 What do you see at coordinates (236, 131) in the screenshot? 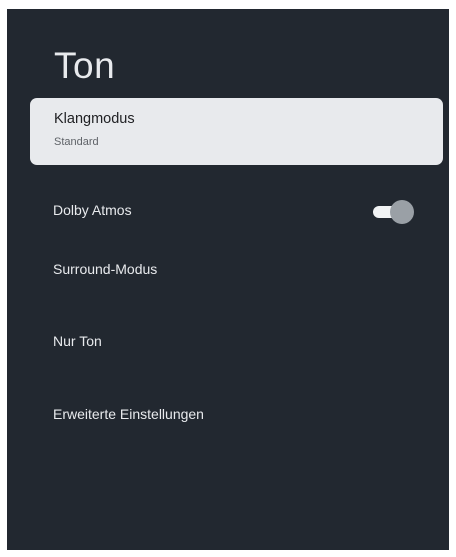
I see `menu-item-klangmodus: Klangmodus Standard` at bounding box center [236, 131].